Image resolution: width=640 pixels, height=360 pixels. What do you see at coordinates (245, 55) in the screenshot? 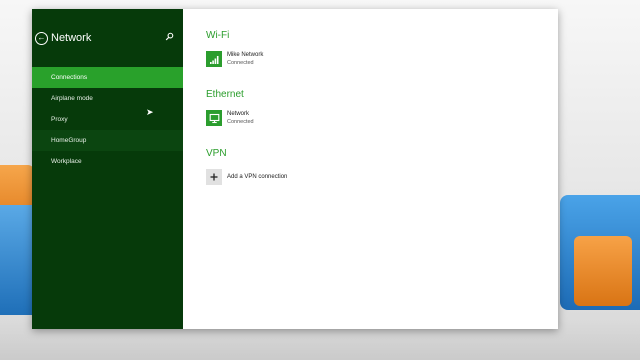
I see `wifi-network-name: Mike Network` at bounding box center [245, 55].